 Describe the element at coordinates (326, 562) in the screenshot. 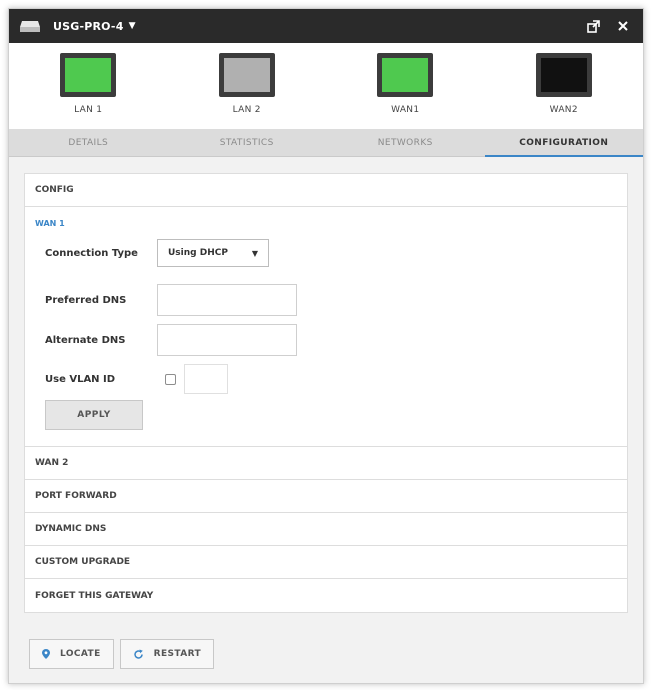

I see `section-custom-upgrade: CUSTOM UPGRADE` at that location.